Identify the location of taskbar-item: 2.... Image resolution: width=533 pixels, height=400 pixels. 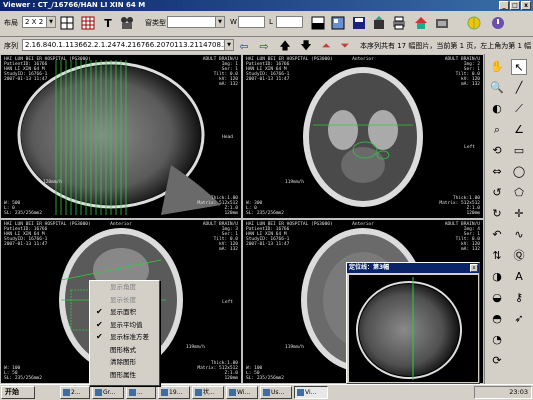
(75, 392).